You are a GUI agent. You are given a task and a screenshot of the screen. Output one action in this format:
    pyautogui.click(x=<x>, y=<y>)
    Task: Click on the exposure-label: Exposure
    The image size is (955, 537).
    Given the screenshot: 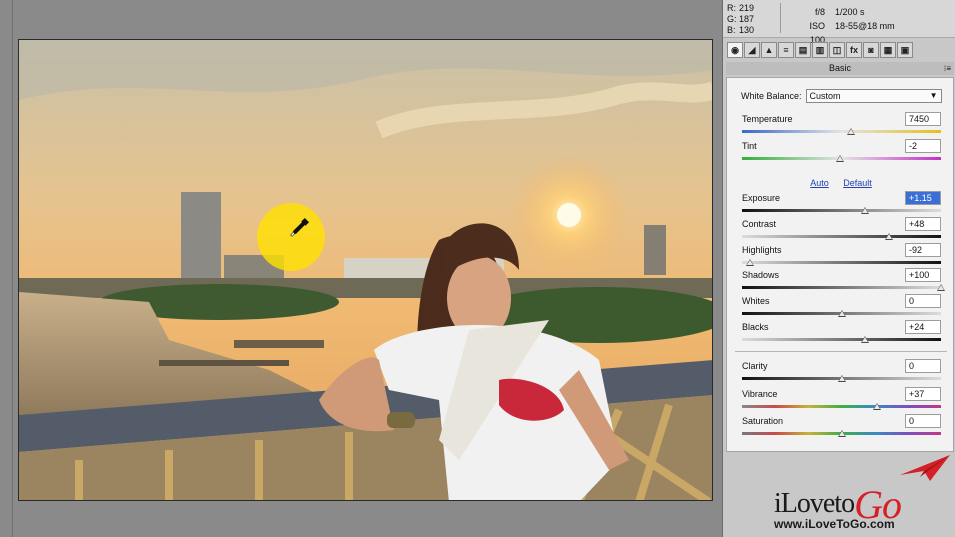 What is the action you would take?
    pyautogui.click(x=761, y=198)
    